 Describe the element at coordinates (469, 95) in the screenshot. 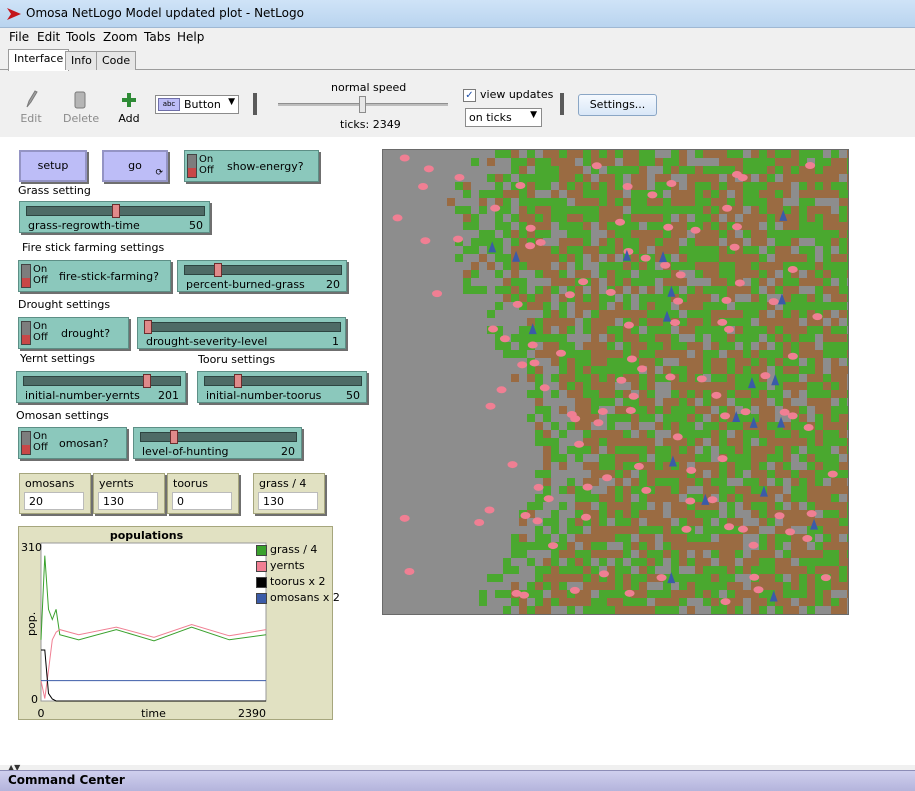

I see `view-updates-checkbox: ✓` at that location.